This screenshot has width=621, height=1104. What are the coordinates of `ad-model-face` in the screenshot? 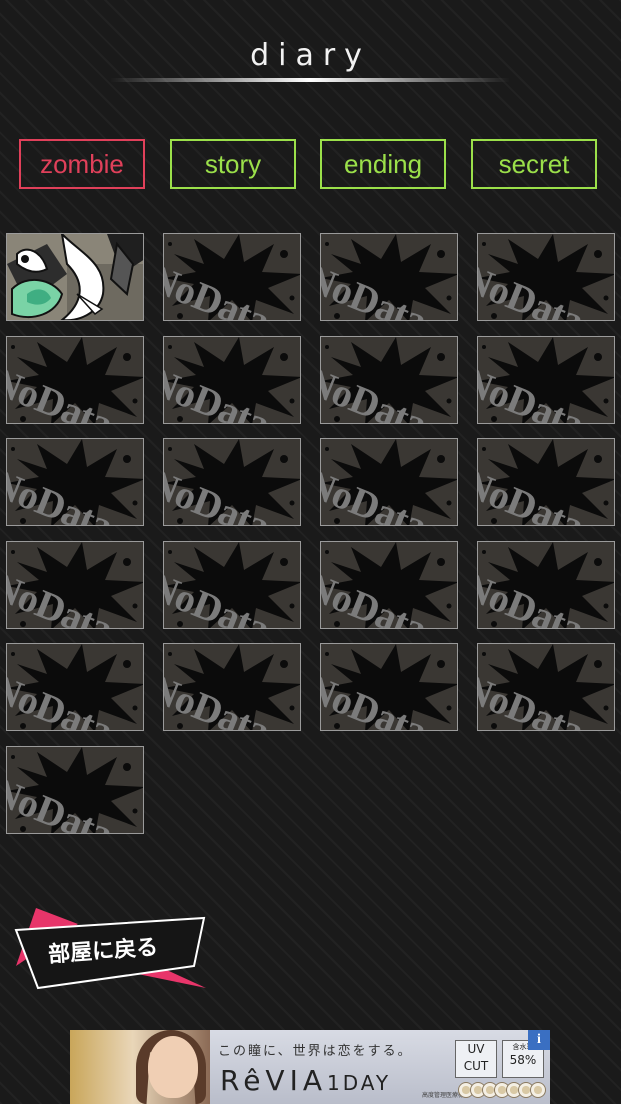 It's located at (173, 1067).